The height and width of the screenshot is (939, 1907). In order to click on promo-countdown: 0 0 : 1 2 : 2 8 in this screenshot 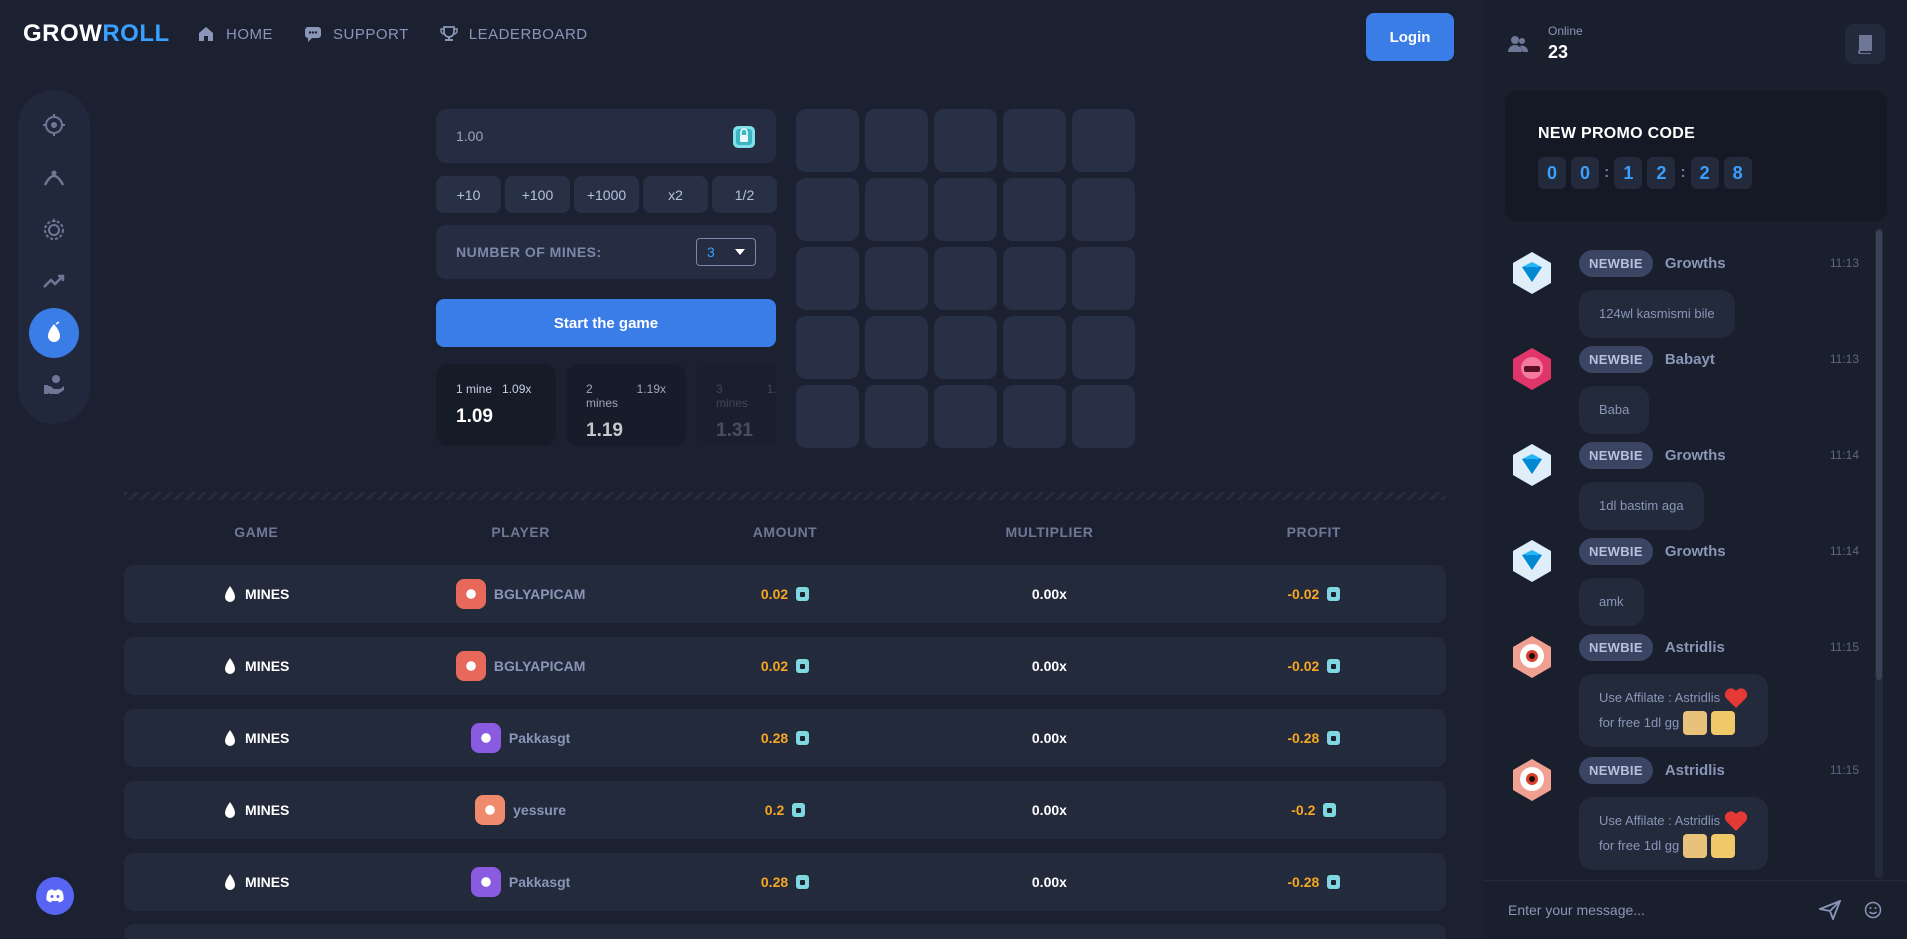, I will do `click(1696, 173)`.